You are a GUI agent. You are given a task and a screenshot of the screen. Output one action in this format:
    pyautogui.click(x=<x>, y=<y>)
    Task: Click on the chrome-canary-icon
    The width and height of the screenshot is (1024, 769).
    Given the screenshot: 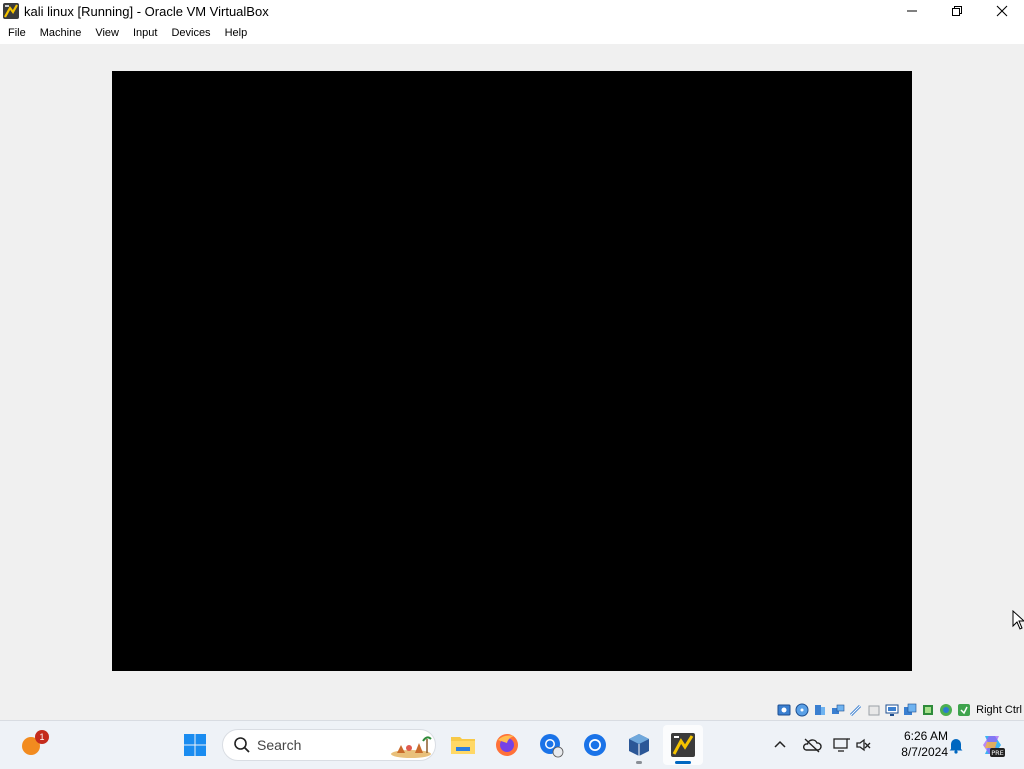 What is the action you would take?
    pyautogui.click(x=552, y=746)
    